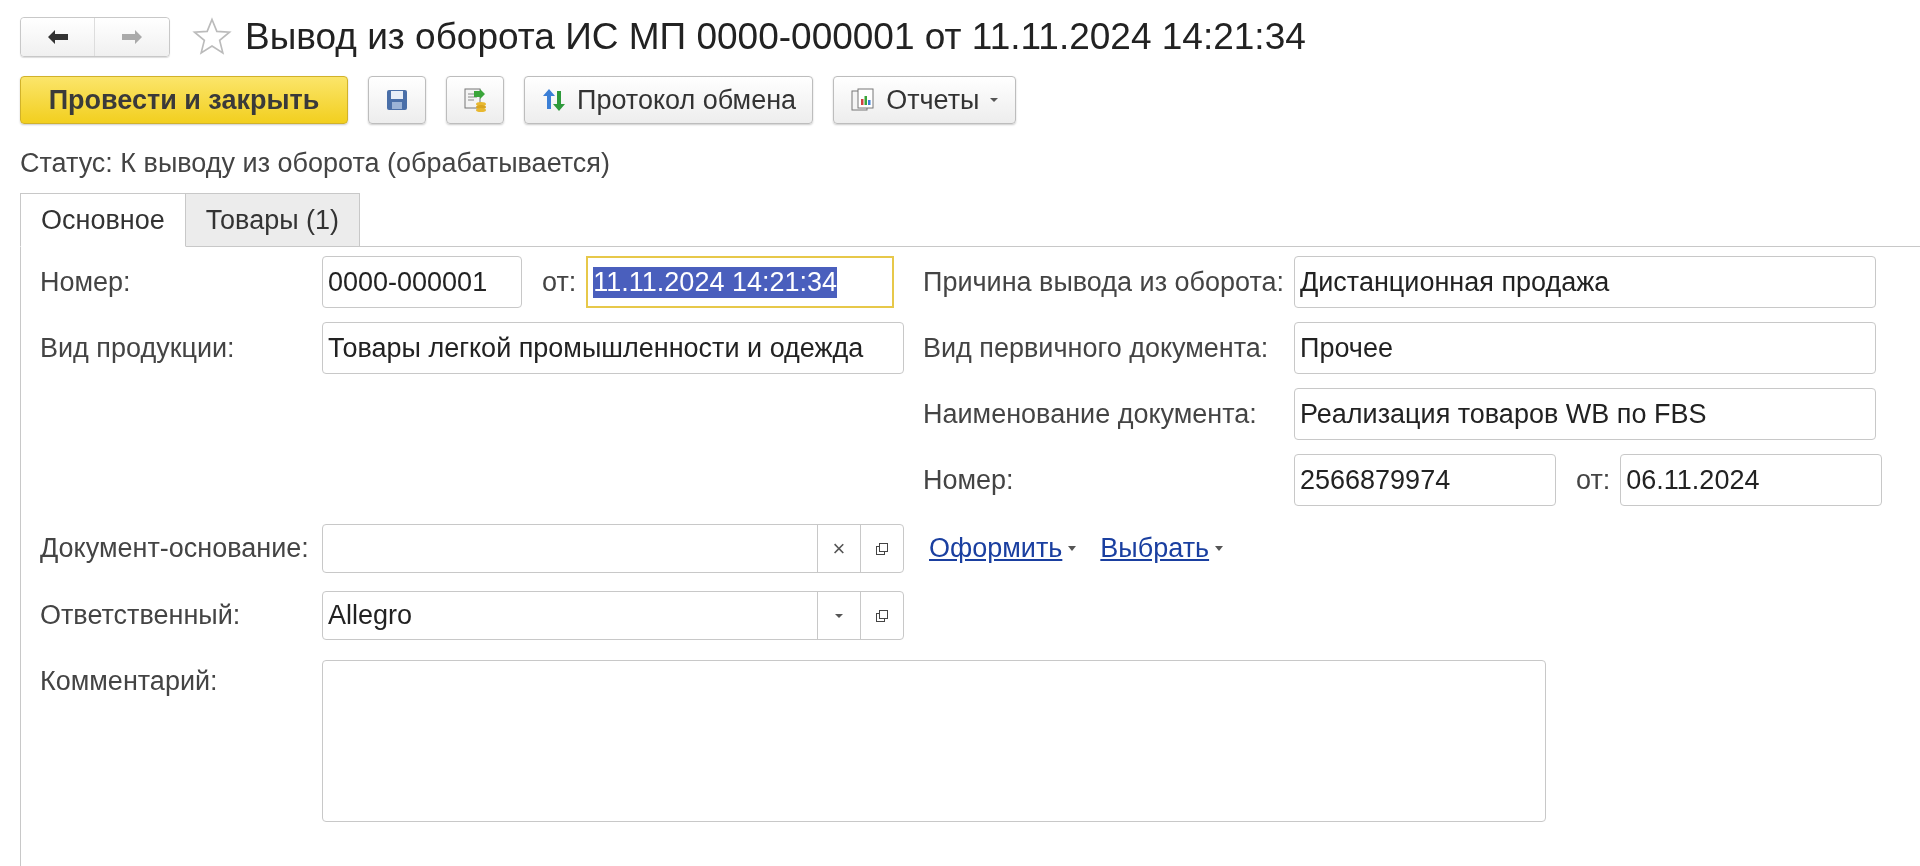 The image size is (1920, 866). What do you see at coordinates (422, 282) in the screenshot?
I see `number-field: 0000-000001` at bounding box center [422, 282].